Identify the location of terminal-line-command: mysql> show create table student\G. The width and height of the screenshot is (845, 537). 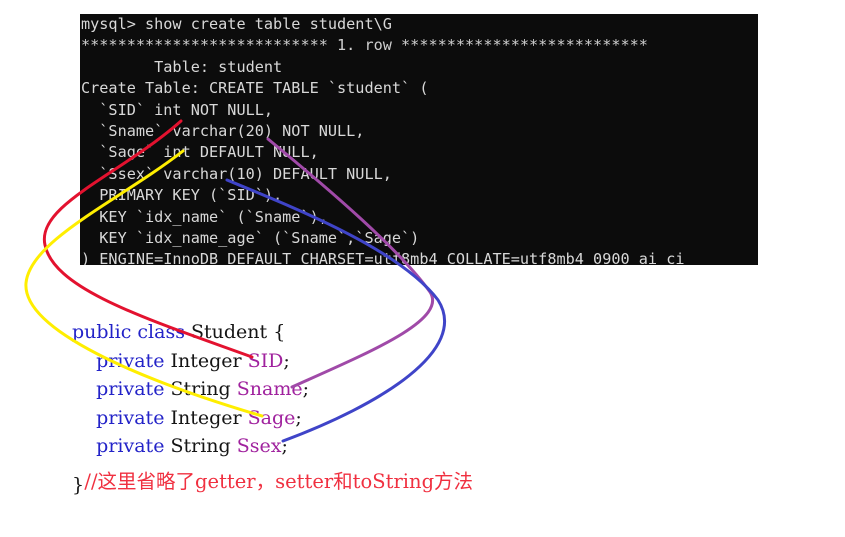
(236, 24).